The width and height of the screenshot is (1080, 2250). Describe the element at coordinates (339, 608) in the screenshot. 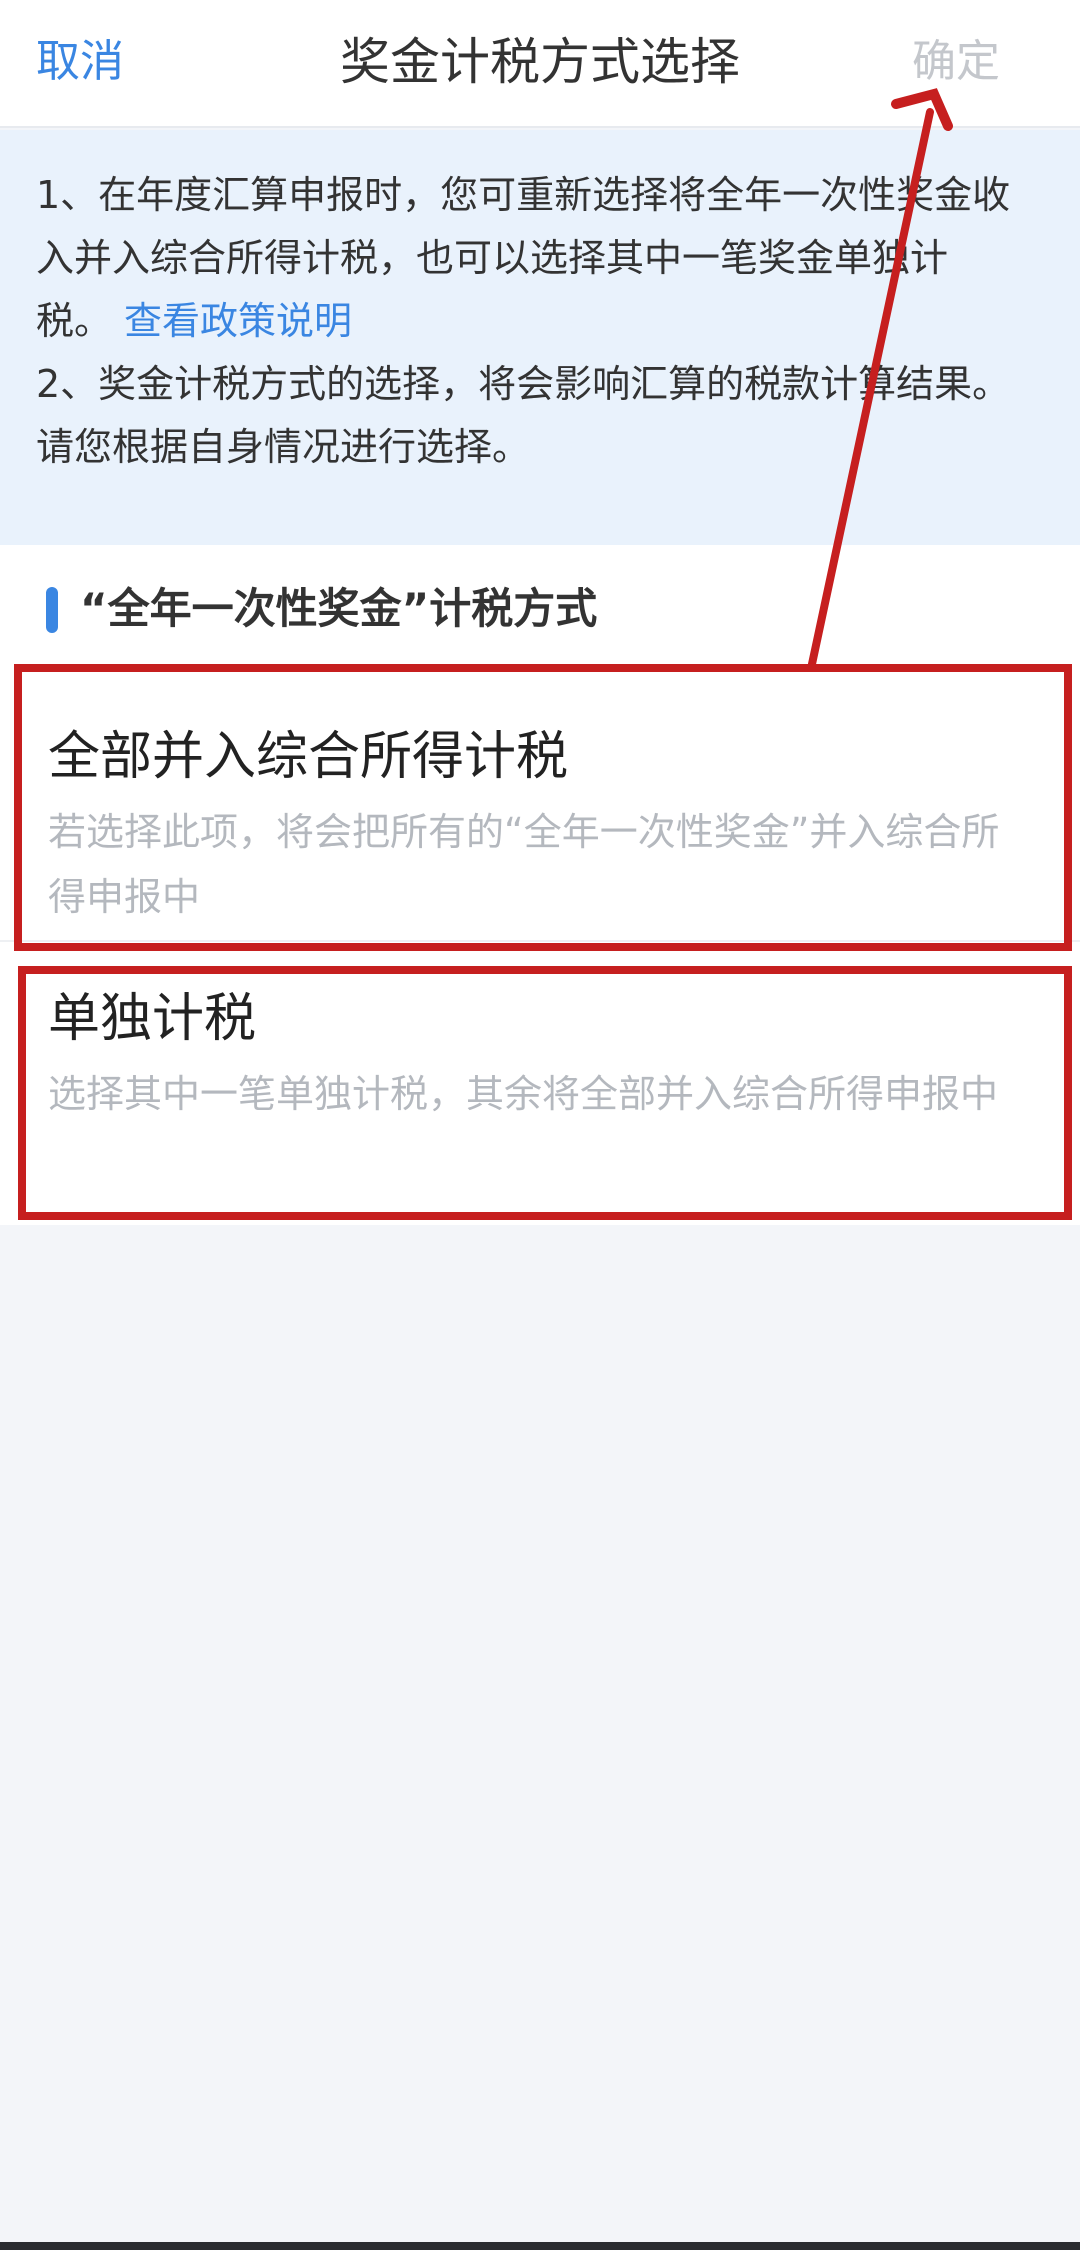

I see `section-title: “全年一次性奖金”计税方式` at that location.